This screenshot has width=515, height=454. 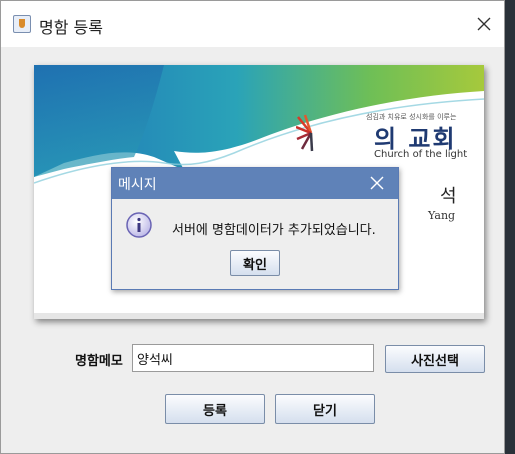 I want to click on memo-input, so click(x=253, y=358).